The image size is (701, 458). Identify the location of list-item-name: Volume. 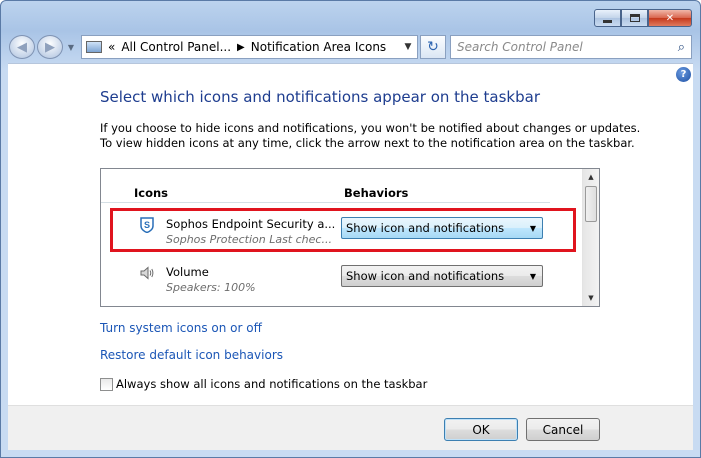
(187, 272).